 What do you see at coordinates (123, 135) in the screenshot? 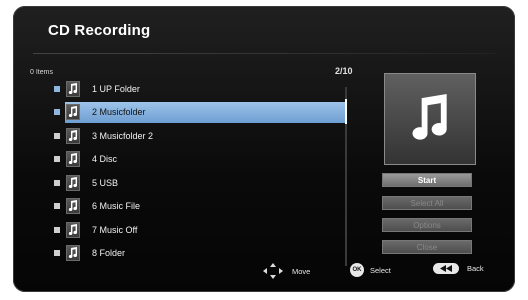
I see `list-item-label: 3 Musicfolder 2` at bounding box center [123, 135].